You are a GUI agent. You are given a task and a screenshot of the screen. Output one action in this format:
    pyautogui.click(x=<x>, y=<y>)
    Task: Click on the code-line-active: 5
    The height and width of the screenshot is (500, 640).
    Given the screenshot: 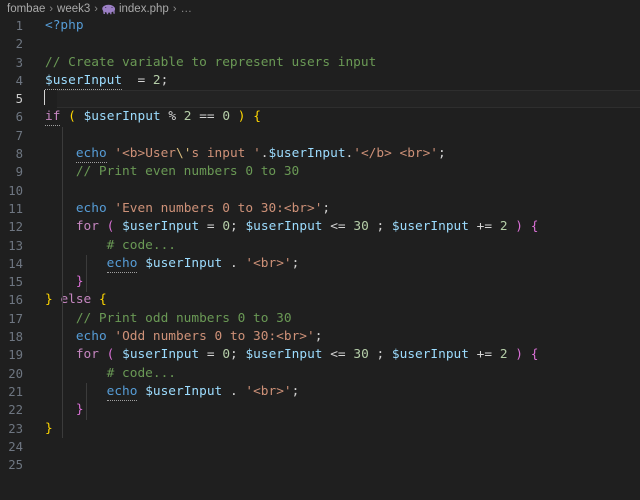 What is the action you would take?
    pyautogui.click(x=320, y=99)
    